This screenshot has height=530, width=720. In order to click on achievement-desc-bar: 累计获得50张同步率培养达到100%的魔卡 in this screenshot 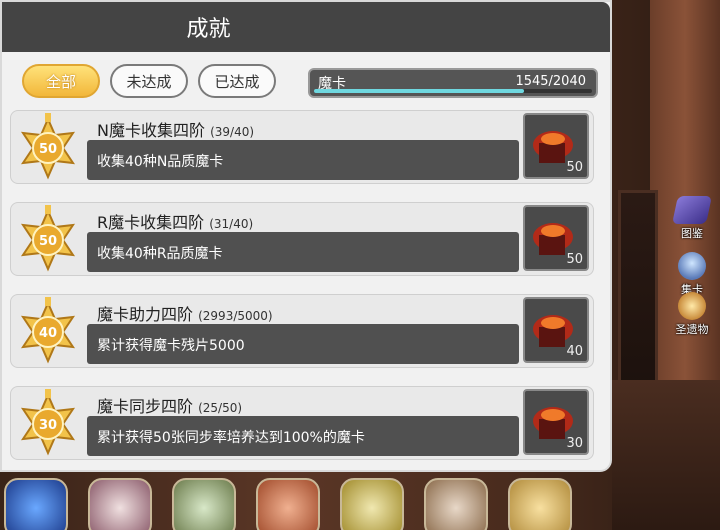, I will do `click(303, 436)`.